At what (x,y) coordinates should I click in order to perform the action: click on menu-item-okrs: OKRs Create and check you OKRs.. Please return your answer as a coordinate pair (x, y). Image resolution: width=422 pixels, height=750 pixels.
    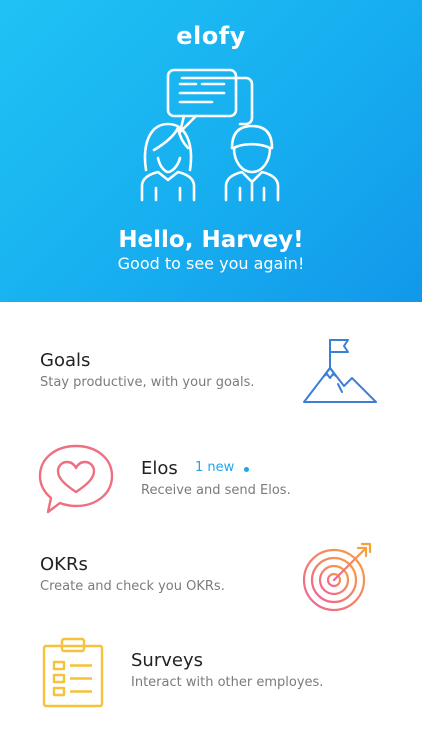
    Looking at the image, I should click on (211, 580).